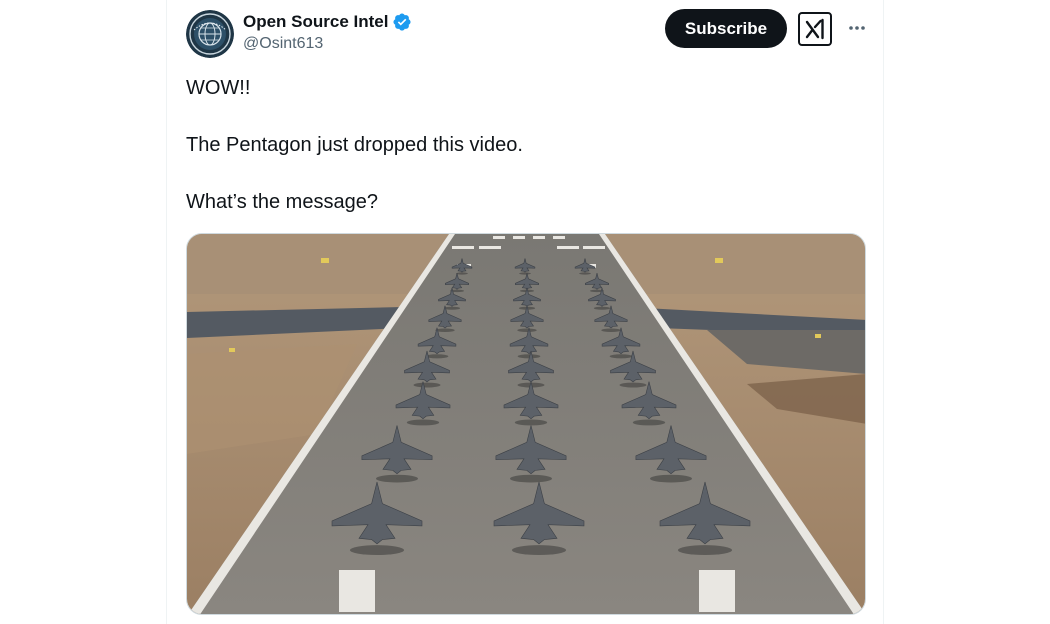  Describe the element at coordinates (857, 28) in the screenshot. I see `more-options-icon` at that location.